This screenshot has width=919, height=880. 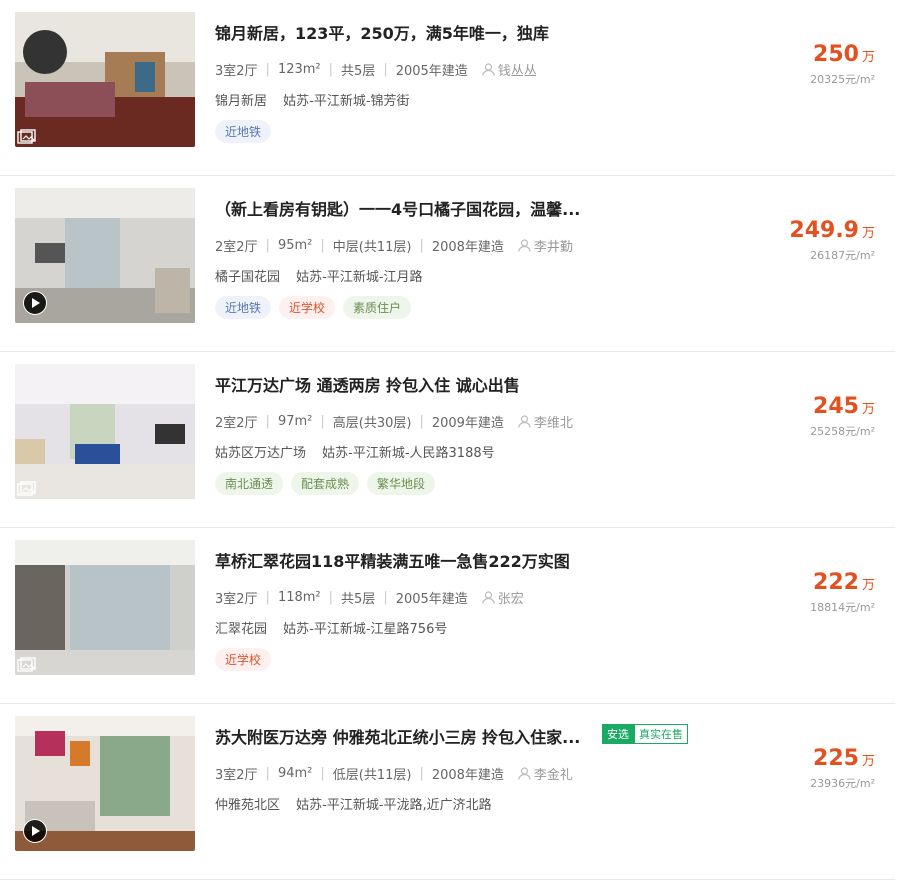 I want to click on listing-info: 2室2厅 | 95m² | 中层(共11层) | 2008年建造 李井勤, so click(x=394, y=245).